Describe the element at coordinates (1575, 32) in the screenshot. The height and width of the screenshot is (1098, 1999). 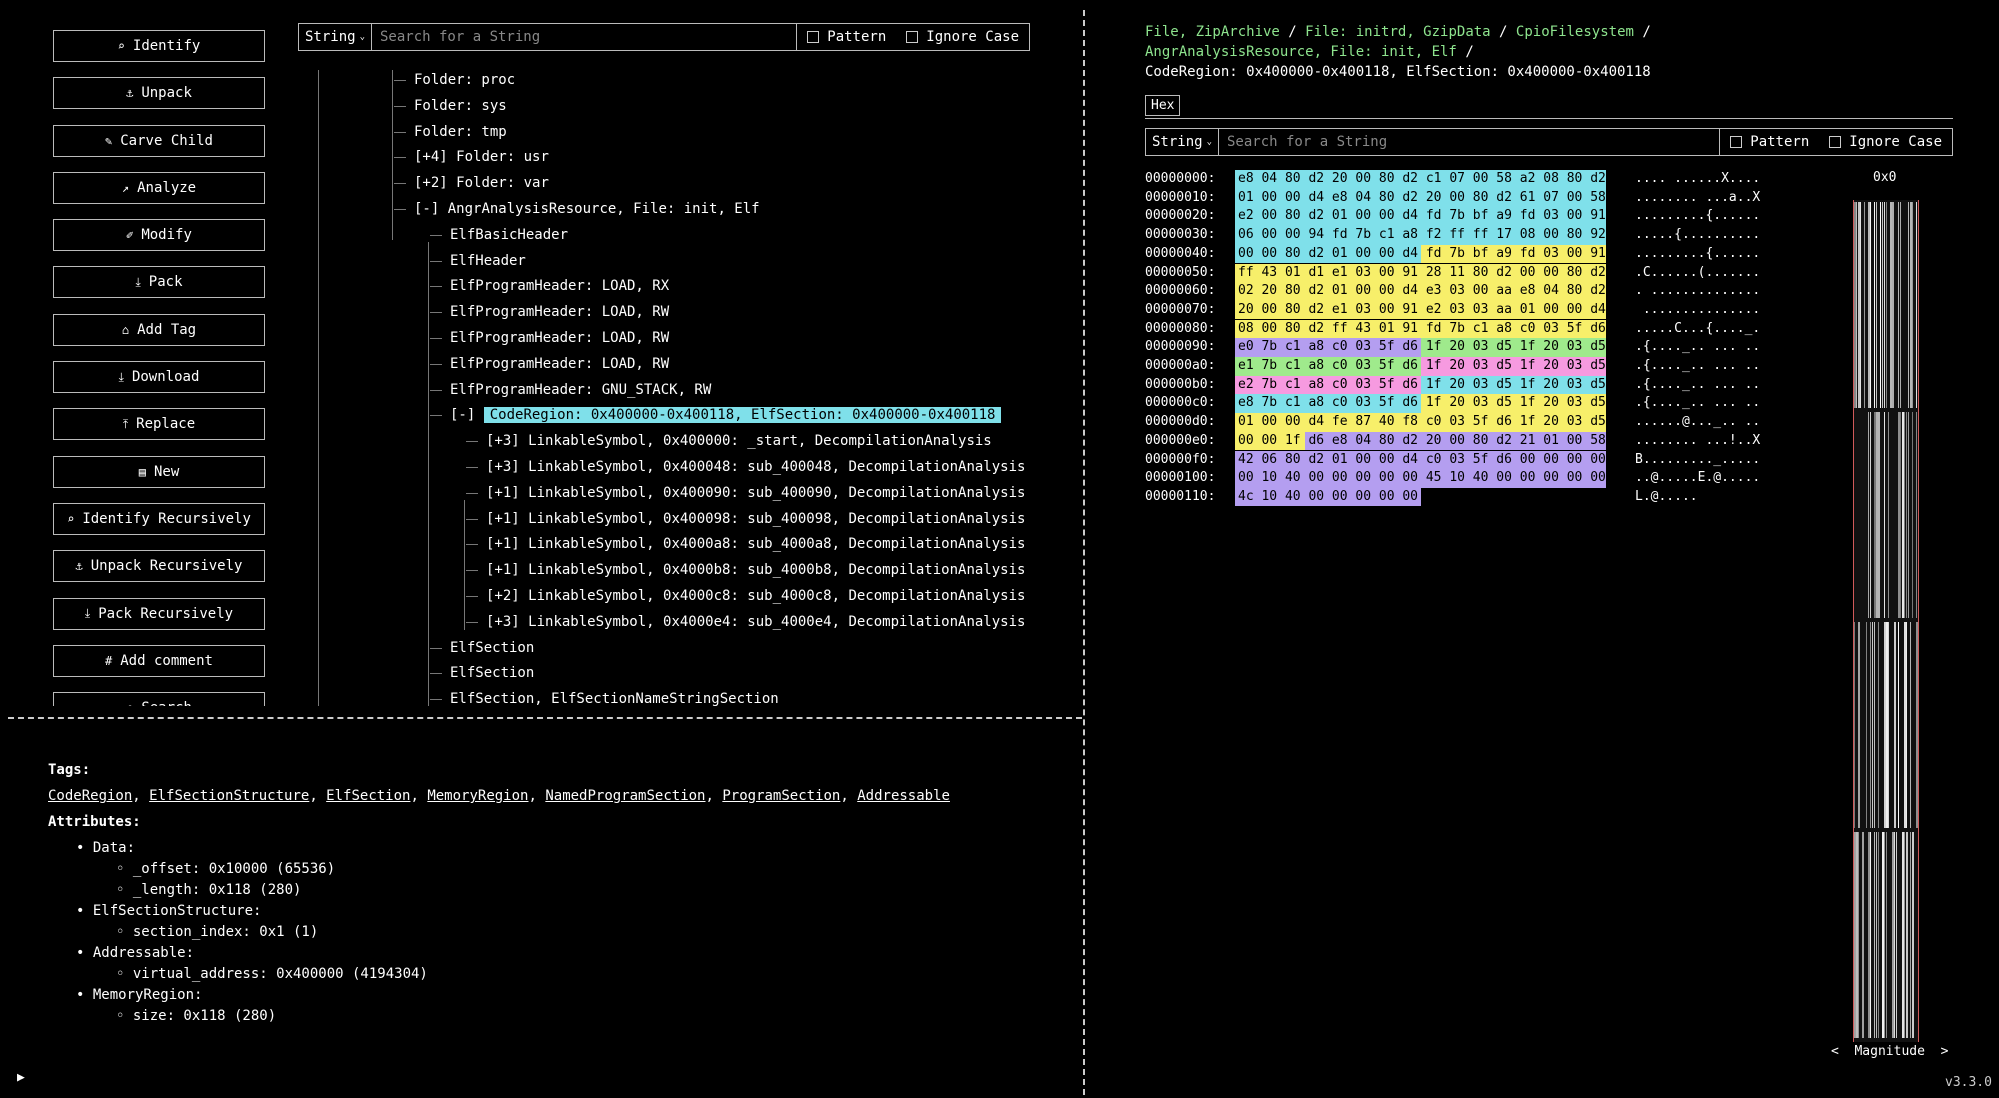
I see `breadcrumb-link: CpioFilesystem` at that location.